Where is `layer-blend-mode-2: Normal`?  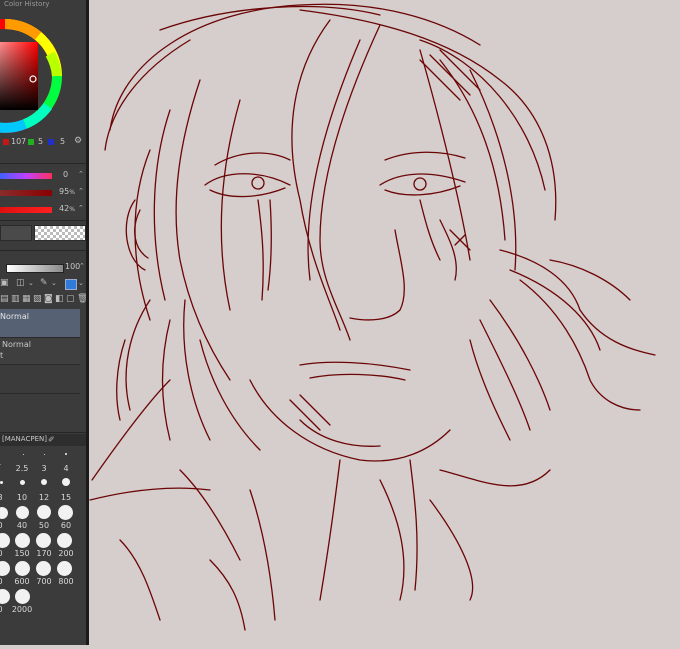
layer-blend-mode-2: Normal is located at coordinates (16, 344).